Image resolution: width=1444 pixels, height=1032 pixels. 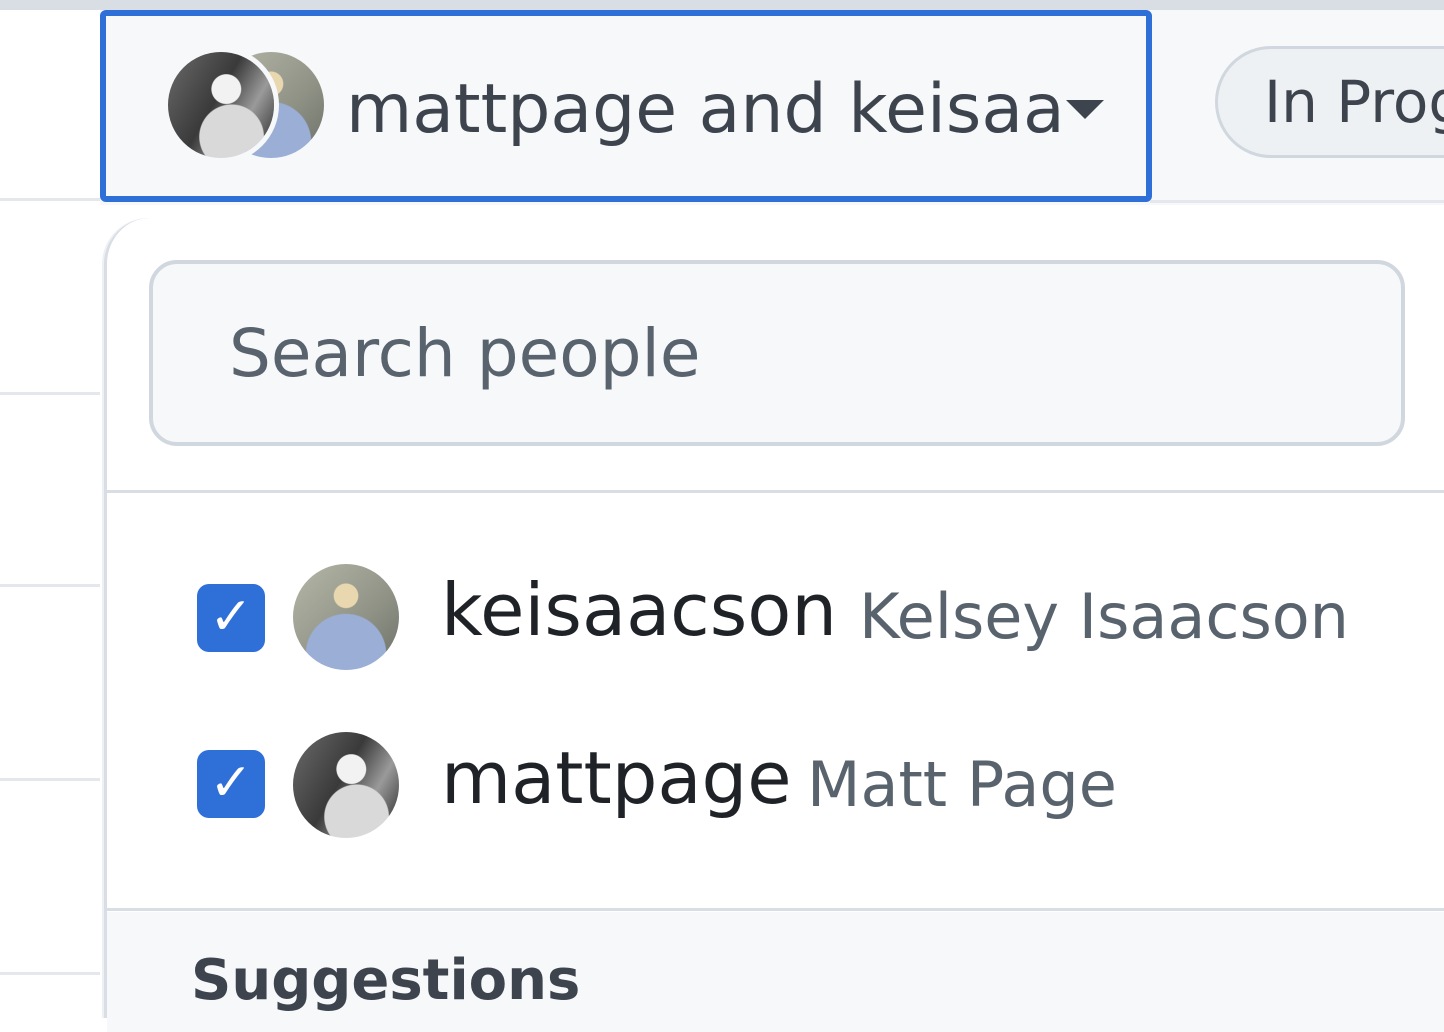 What do you see at coordinates (1104, 616) in the screenshot?
I see `full-name: Kelsey Isaacson` at bounding box center [1104, 616].